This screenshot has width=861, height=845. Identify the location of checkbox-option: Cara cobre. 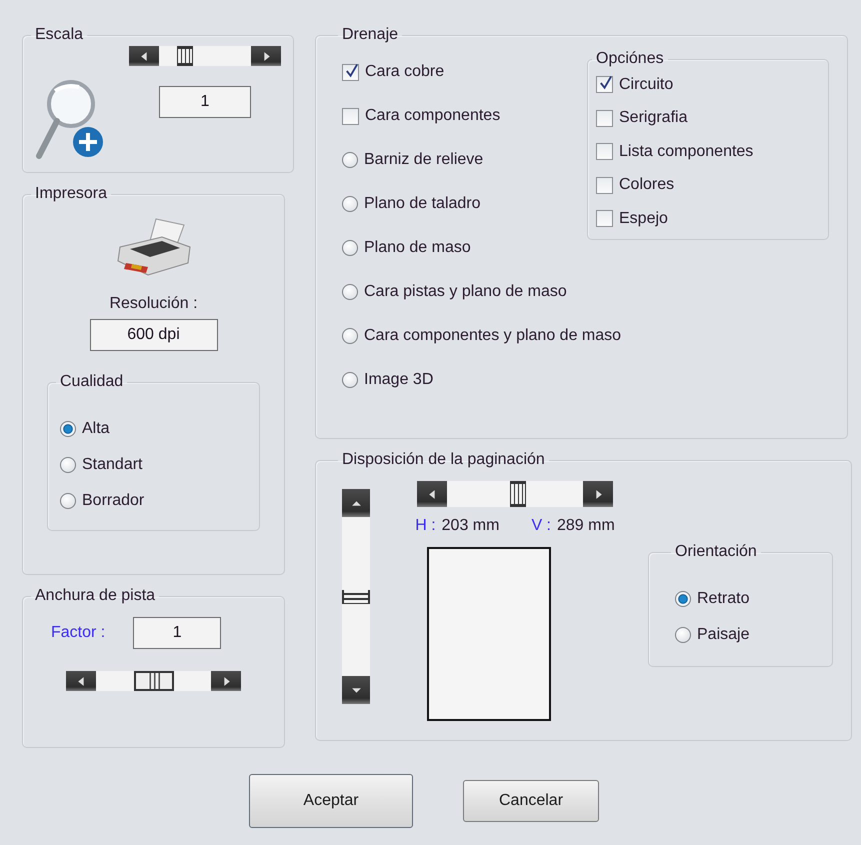
(464, 72).